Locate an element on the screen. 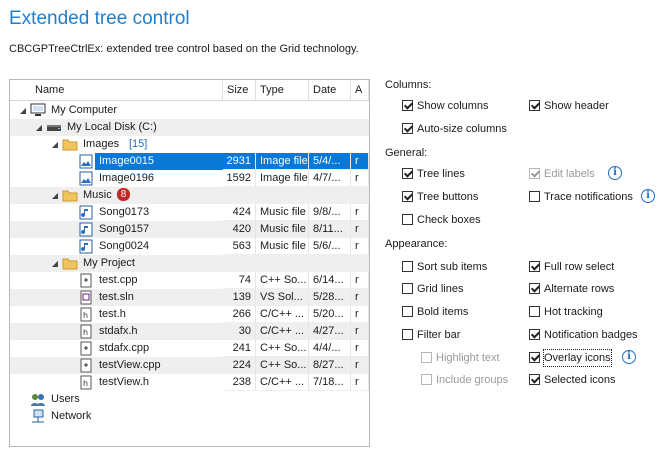 The width and height of the screenshot is (659, 458). size-cell: 139 is located at coordinates (239, 297).